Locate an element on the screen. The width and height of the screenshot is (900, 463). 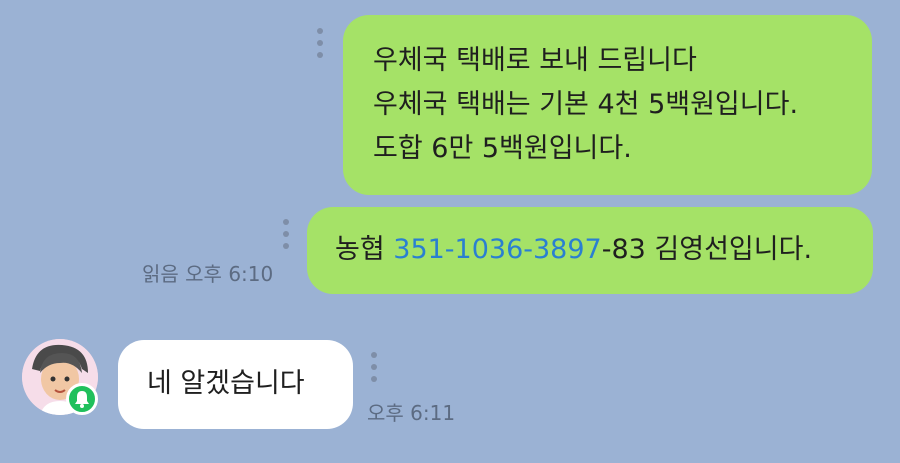
message-text: -83 김영선입니다. is located at coordinates (707, 249).